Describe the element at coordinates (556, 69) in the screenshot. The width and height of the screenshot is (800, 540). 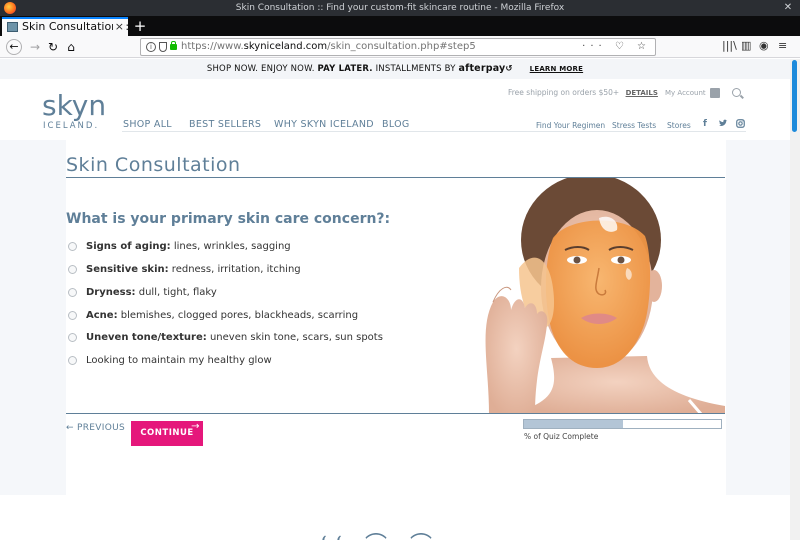
I see `learn-more-link: LEARN MORE` at that location.